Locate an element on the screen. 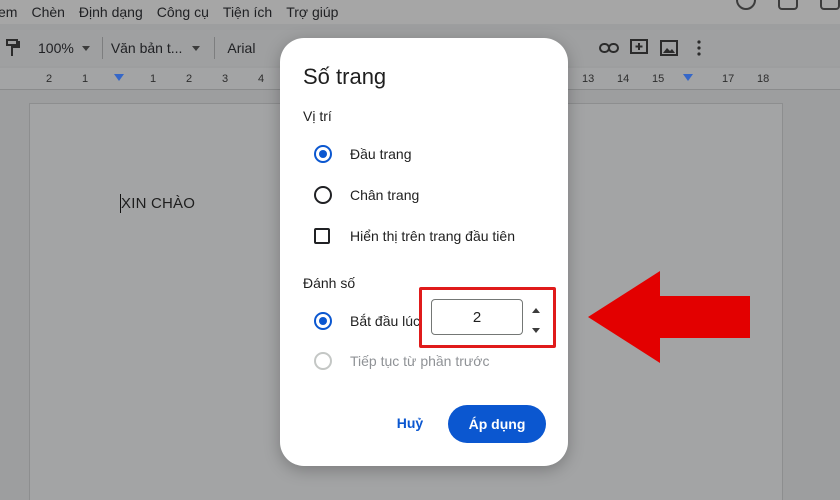  ruler-number: 17 is located at coordinates (728, 79).